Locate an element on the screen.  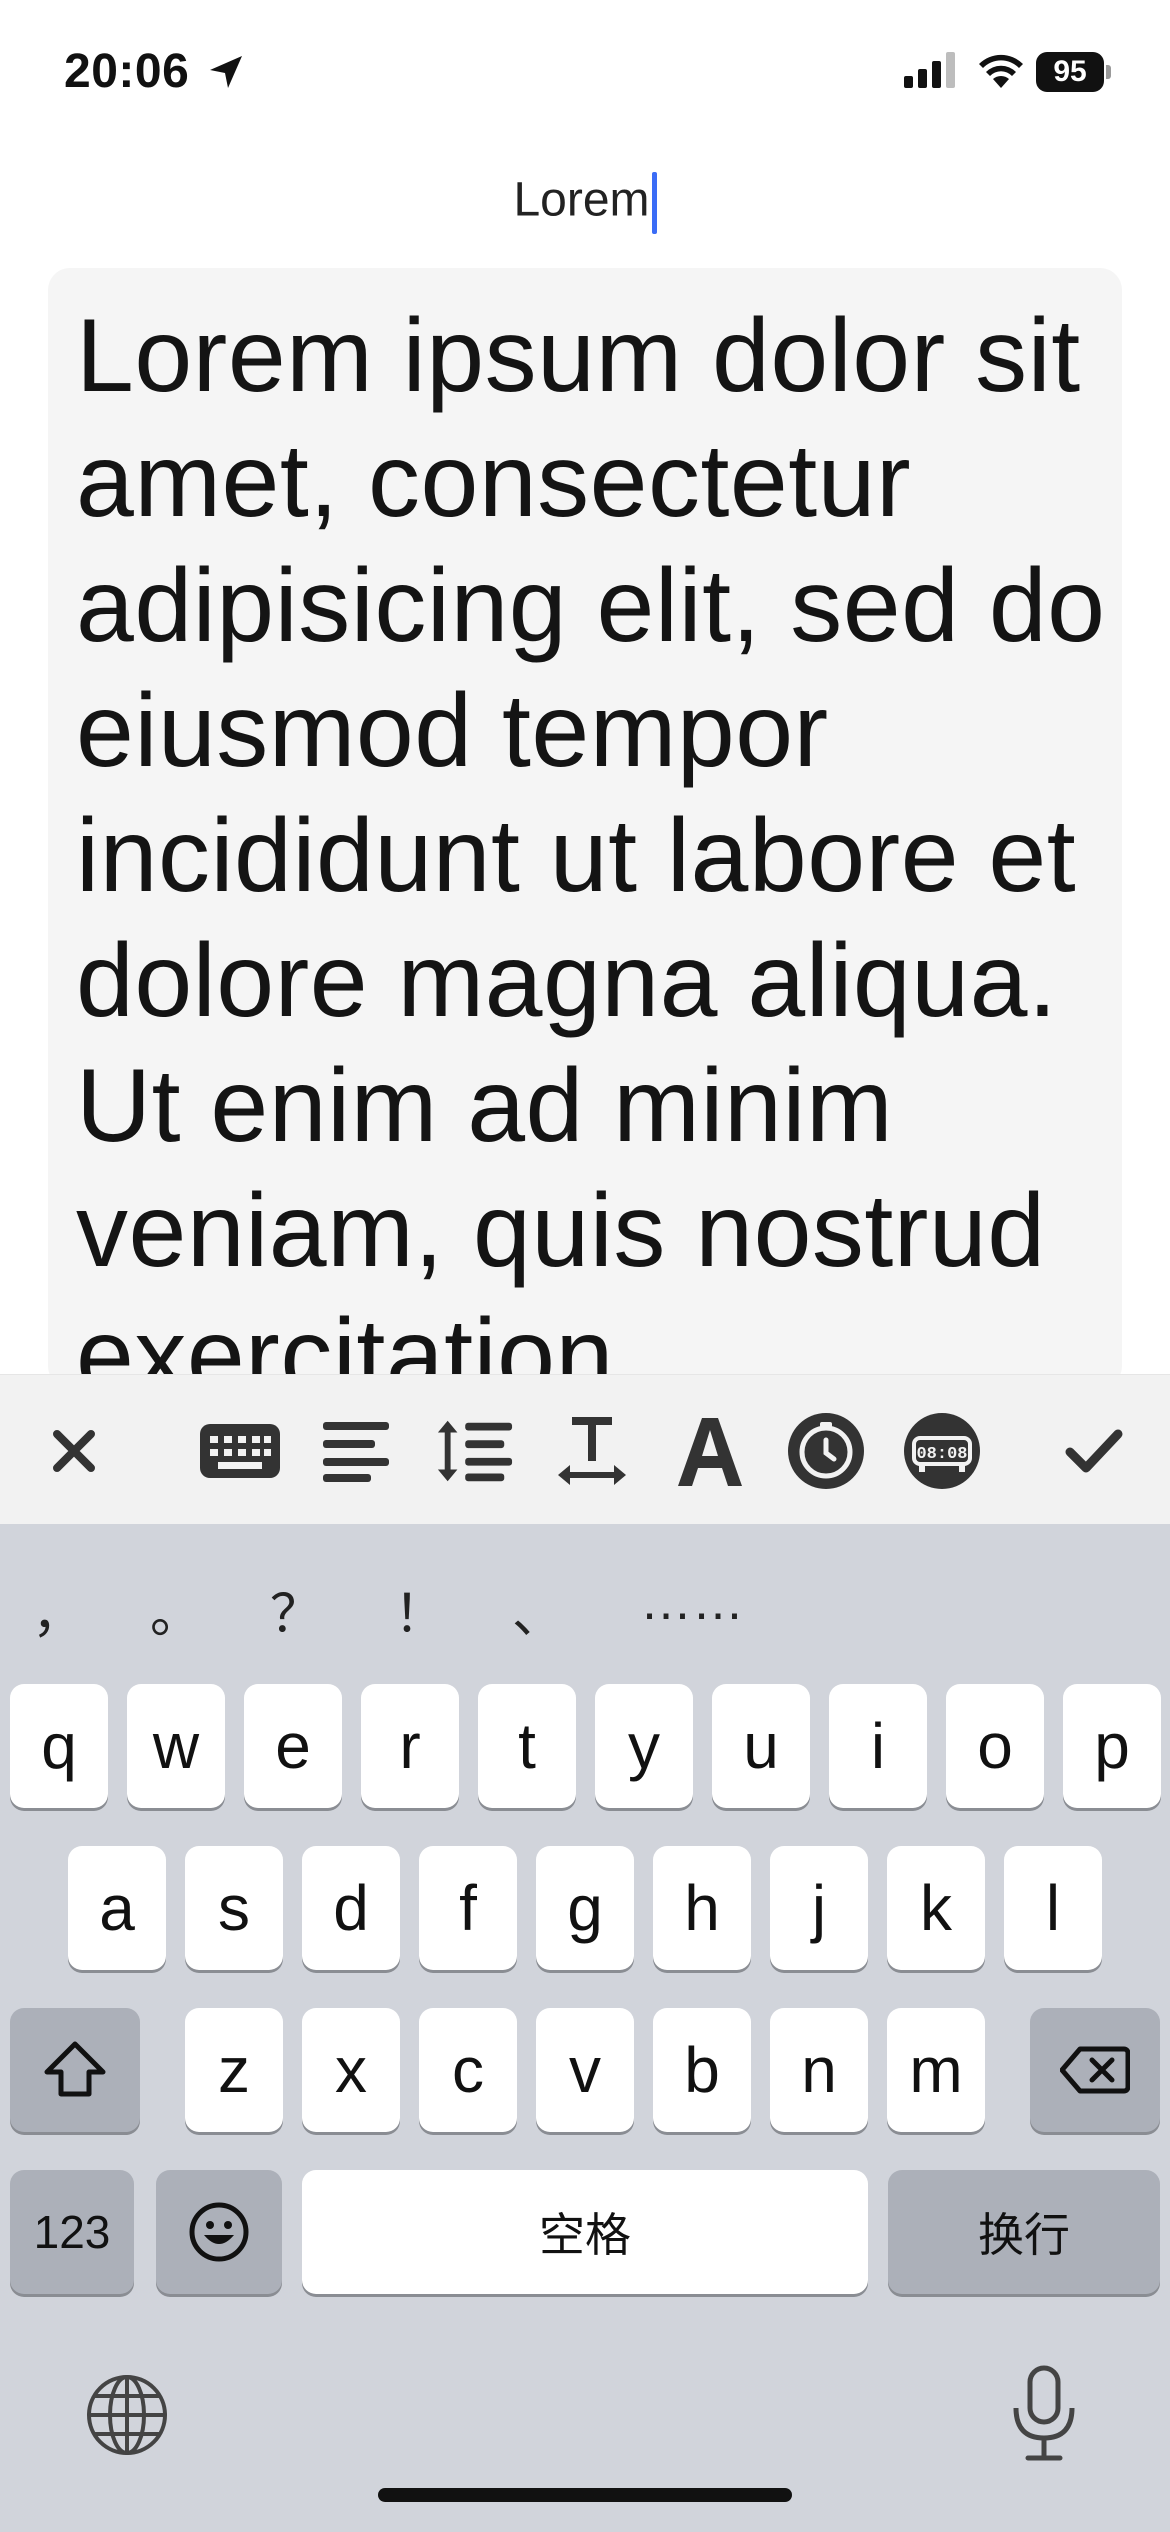
key-t: t is located at coordinates (527, 1746).